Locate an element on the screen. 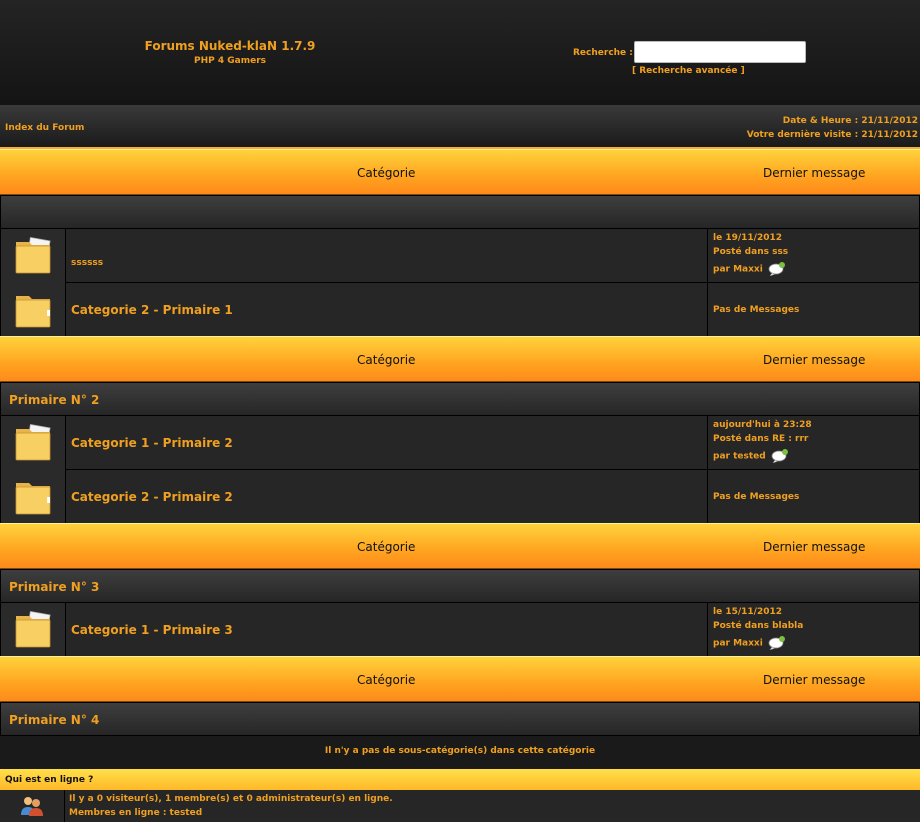 This screenshot has height=822, width=920. forum-index-link: Index du Forum is located at coordinates (44, 128).